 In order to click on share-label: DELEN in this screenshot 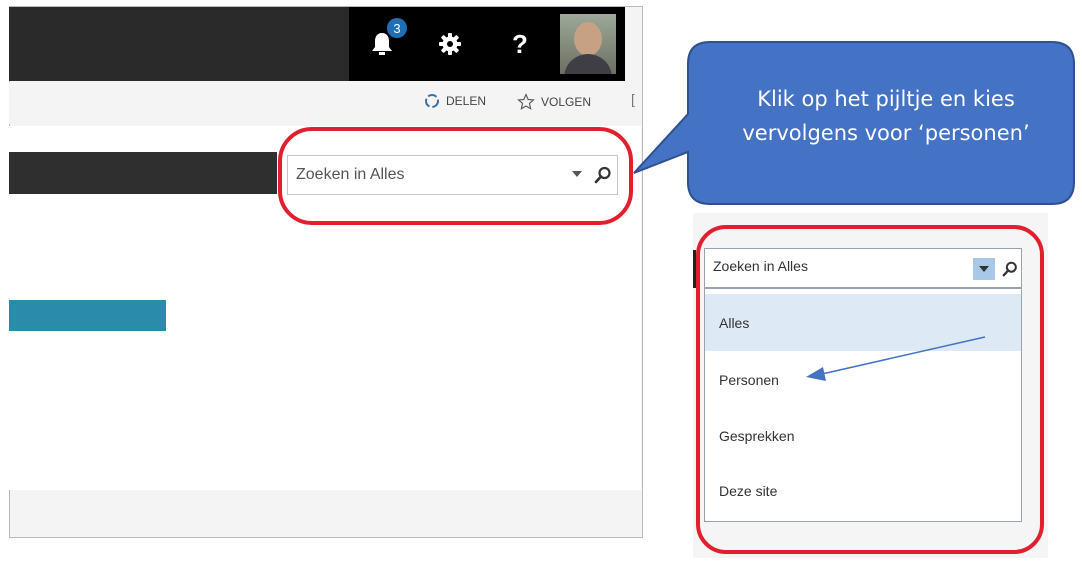, I will do `click(466, 101)`.